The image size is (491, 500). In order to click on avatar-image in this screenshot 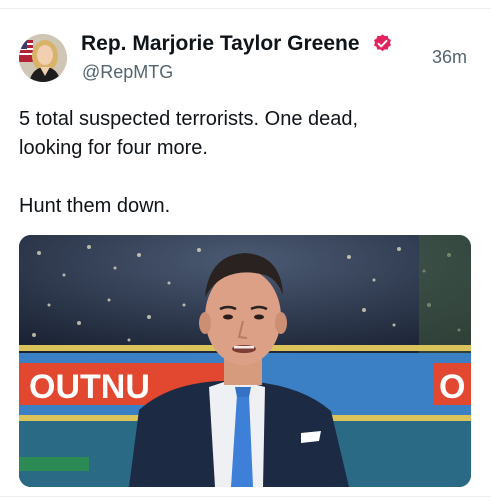, I will do `click(43, 58)`.